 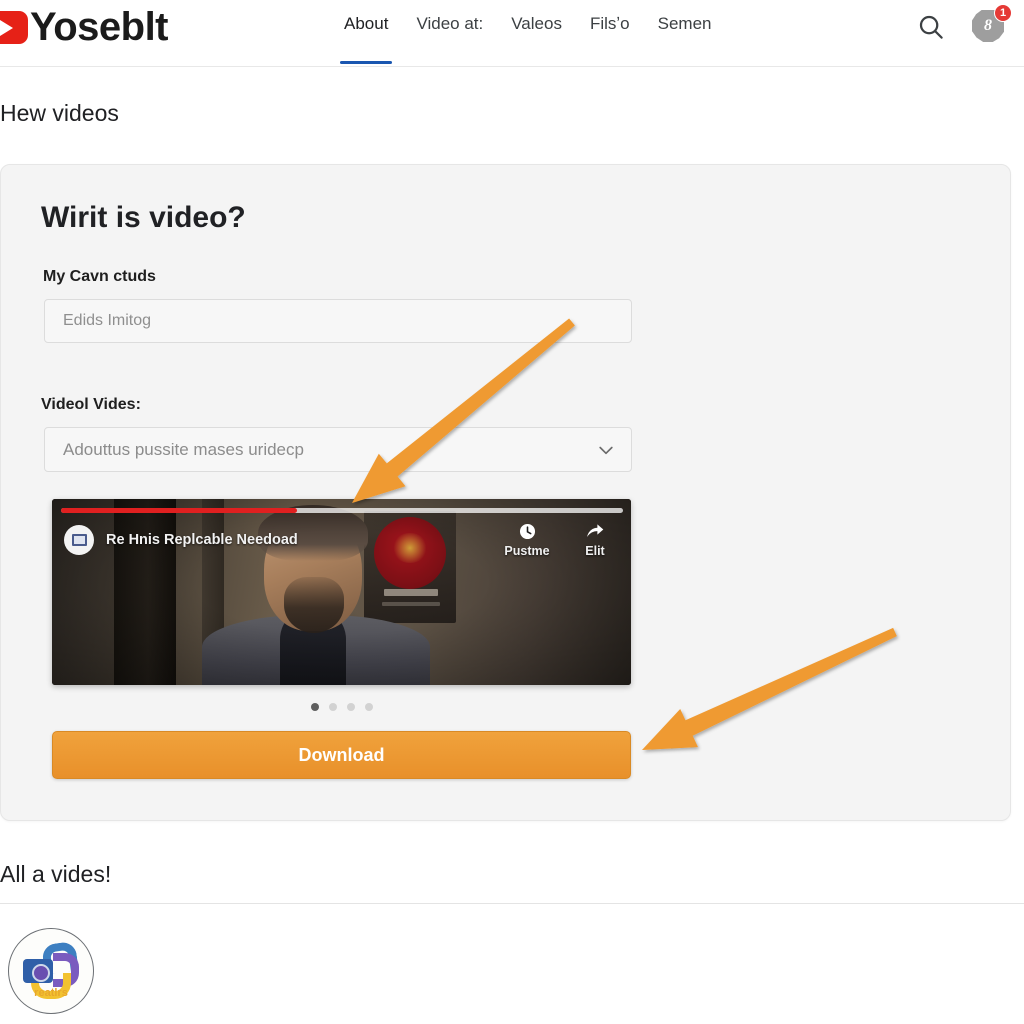 I want to click on select-label: Videol Vides:, so click(x=91, y=404).